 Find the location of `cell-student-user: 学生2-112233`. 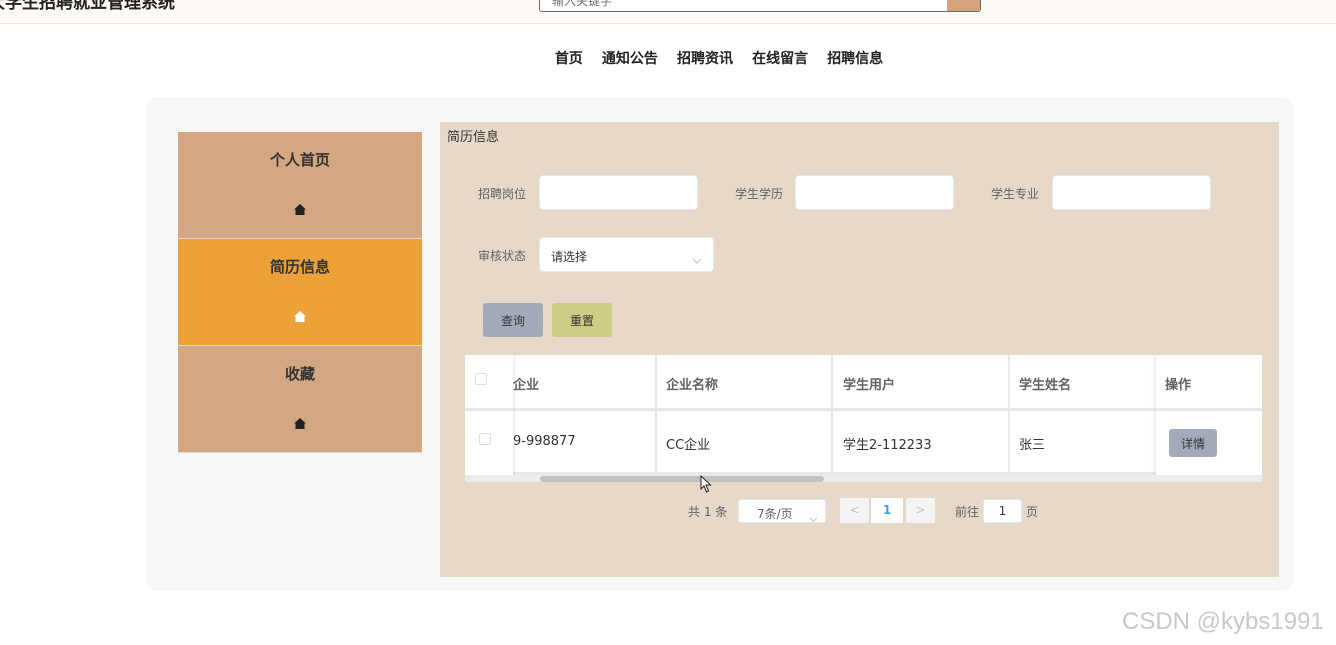

cell-student-user: 学生2-112233 is located at coordinates (887, 445).